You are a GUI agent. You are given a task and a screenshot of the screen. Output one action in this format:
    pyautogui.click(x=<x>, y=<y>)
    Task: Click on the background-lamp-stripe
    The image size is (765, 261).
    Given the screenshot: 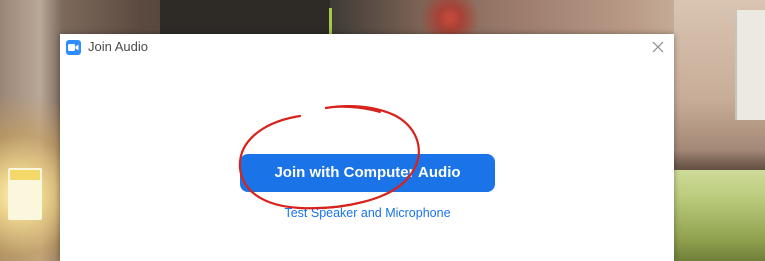 What is the action you would take?
    pyautogui.click(x=25, y=175)
    